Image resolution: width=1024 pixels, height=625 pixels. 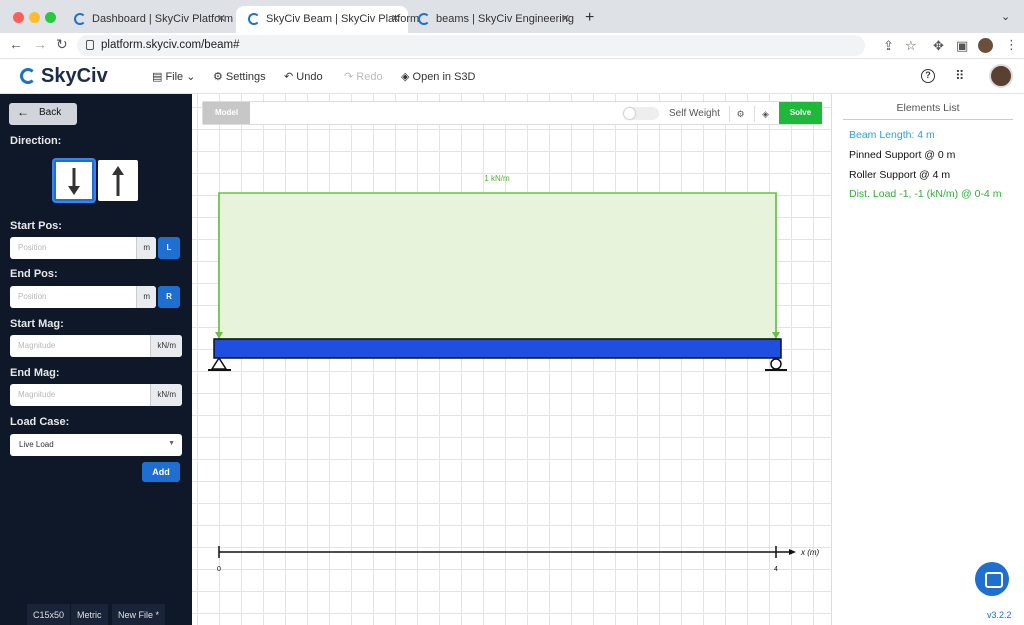 What do you see at coordinates (49, 614) in the screenshot?
I see `section-button: C15x50` at bounding box center [49, 614].